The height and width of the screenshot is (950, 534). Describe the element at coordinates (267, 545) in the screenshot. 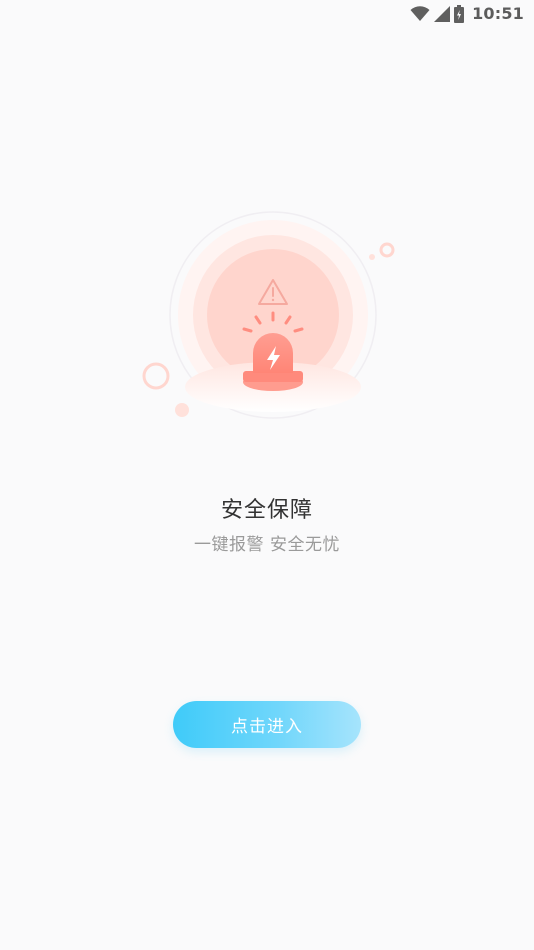

I see `page-subtitle: 一键报警 安全无忧` at that location.